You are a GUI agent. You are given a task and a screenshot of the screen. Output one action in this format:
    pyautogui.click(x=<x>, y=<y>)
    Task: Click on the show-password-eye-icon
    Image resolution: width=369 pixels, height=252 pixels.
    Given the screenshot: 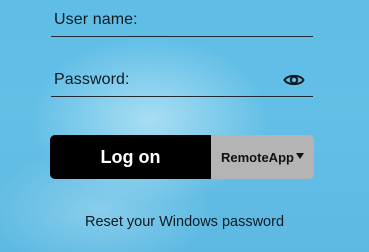 What is the action you would take?
    pyautogui.click(x=294, y=80)
    